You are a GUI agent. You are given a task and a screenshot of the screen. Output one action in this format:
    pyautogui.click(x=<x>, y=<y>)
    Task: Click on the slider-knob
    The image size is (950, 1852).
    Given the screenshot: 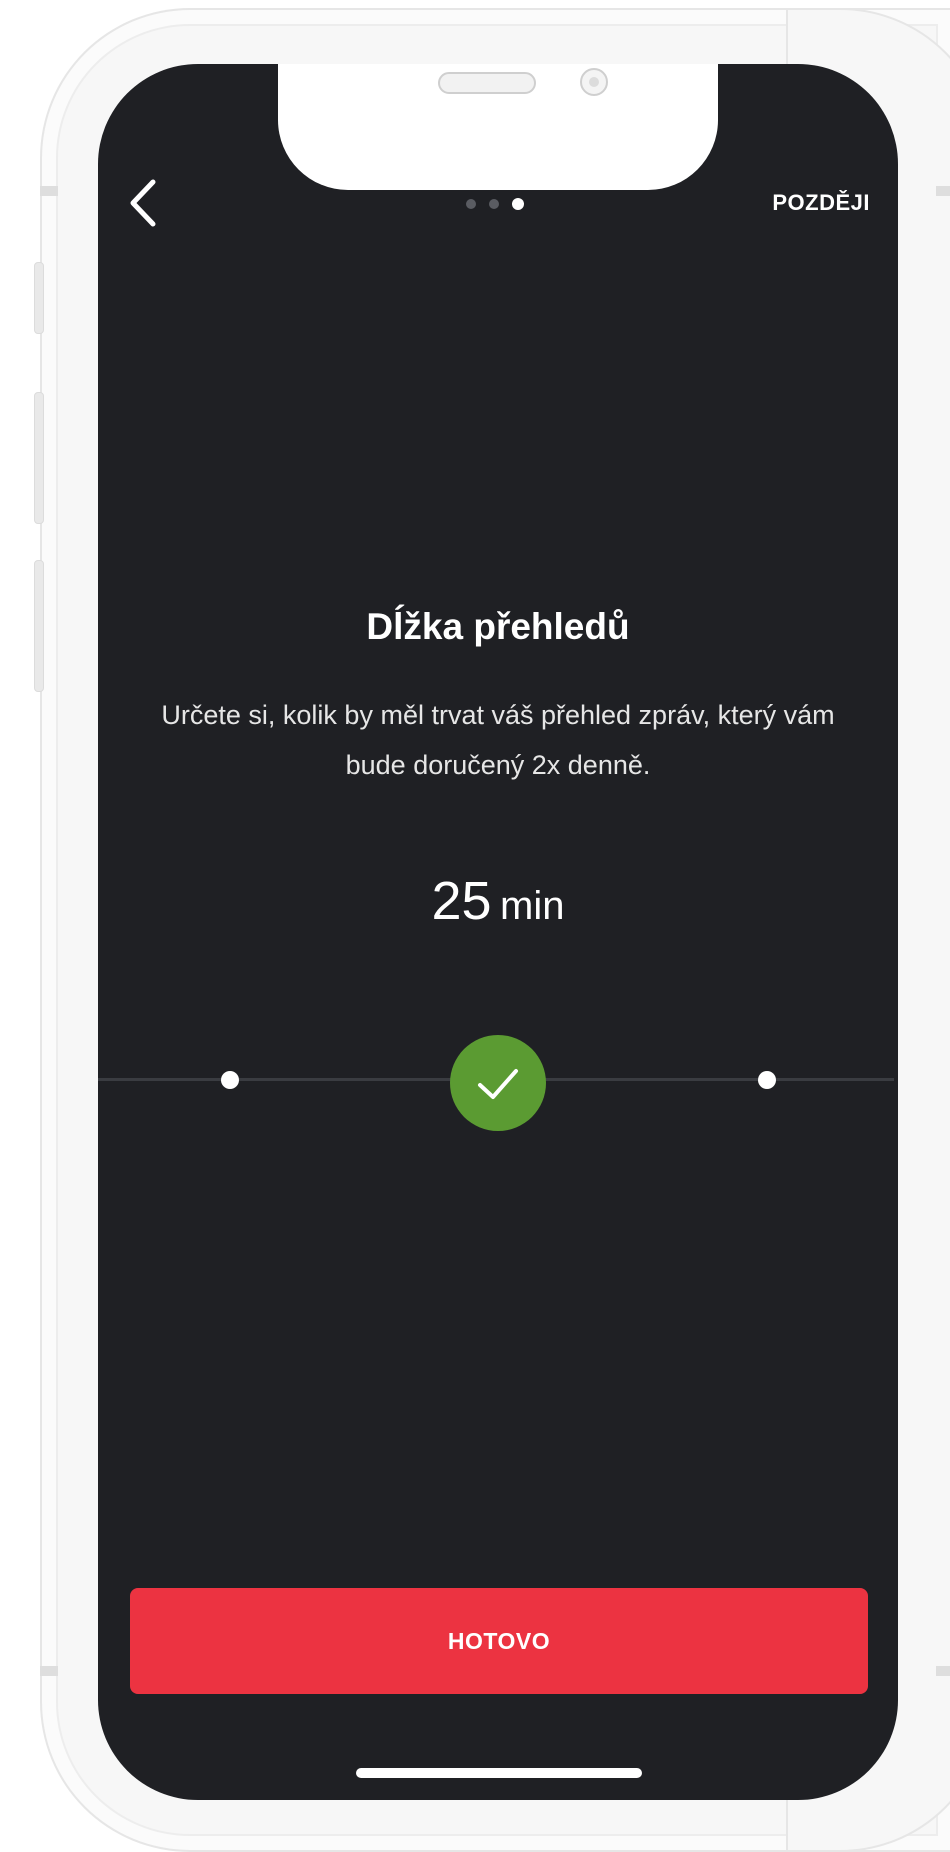 What is the action you would take?
    pyautogui.click(x=498, y=1083)
    